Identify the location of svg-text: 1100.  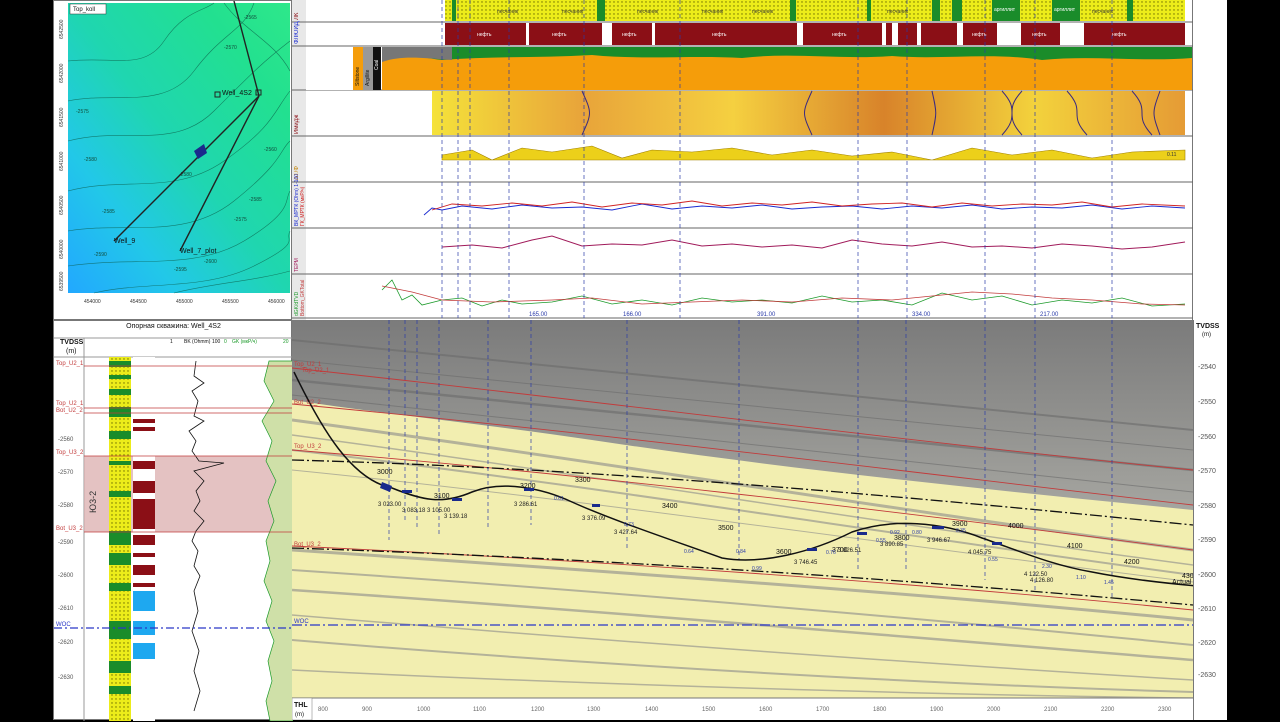
(480, 710).